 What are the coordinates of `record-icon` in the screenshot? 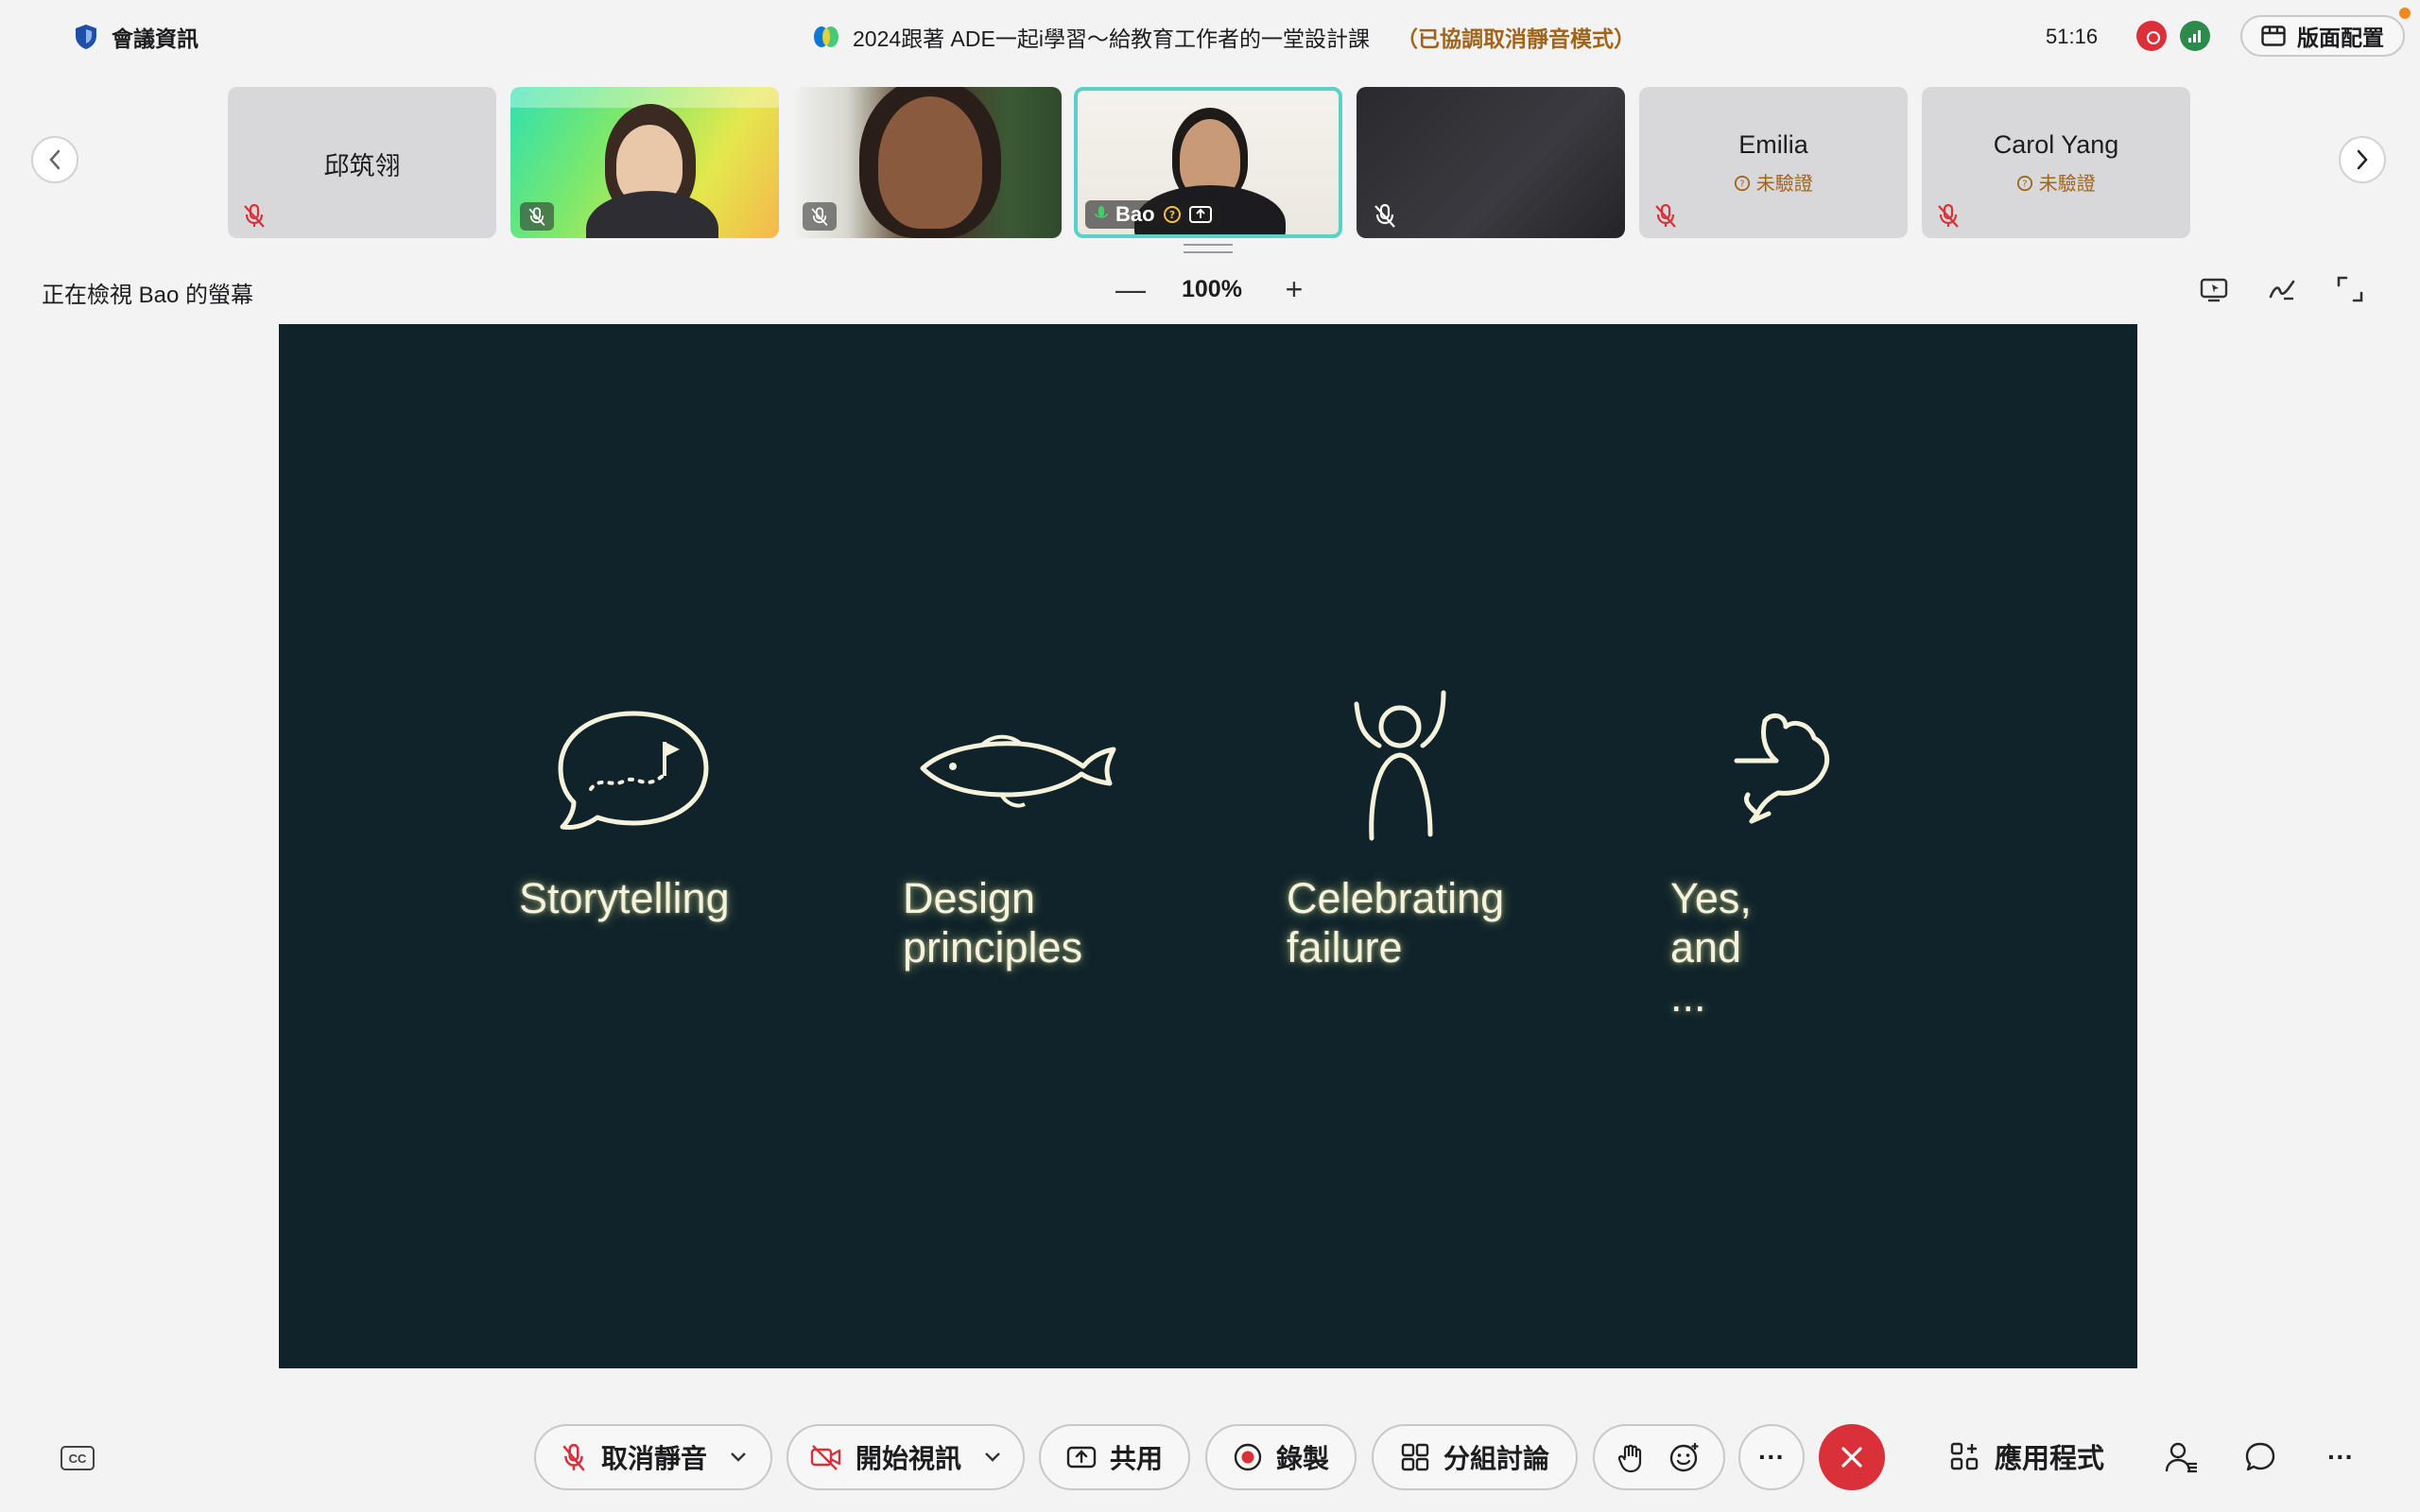 It's located at (1248, 1457).